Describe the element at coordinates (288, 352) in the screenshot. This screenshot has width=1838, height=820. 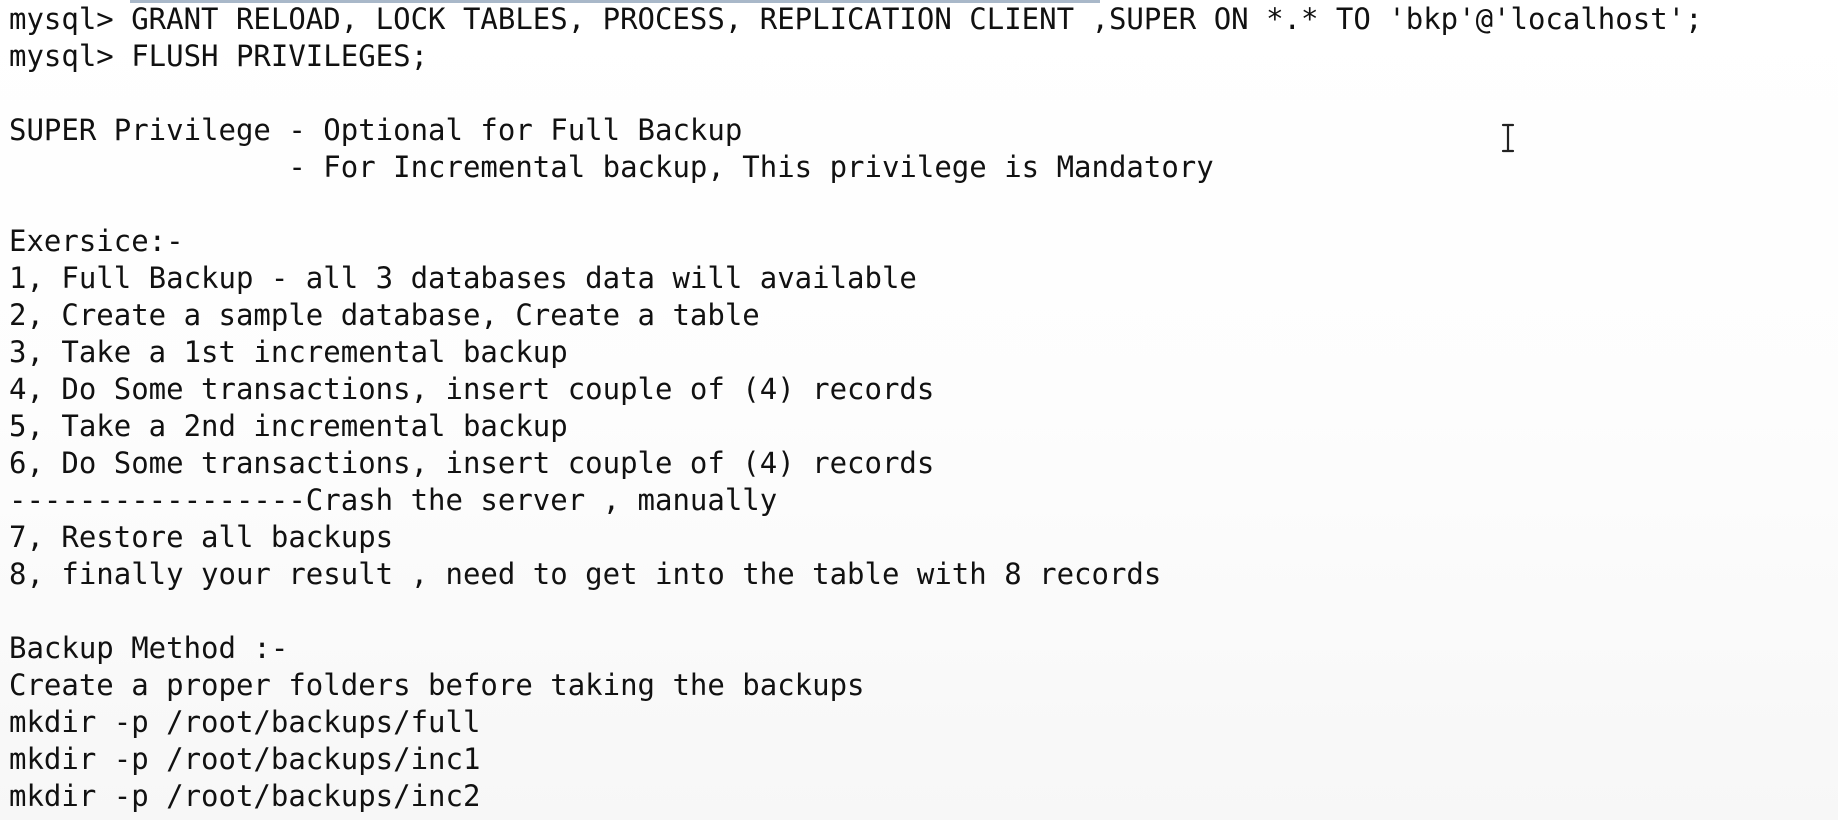
I see `line-10: 3, Take a 1st incremental backup` at that location.